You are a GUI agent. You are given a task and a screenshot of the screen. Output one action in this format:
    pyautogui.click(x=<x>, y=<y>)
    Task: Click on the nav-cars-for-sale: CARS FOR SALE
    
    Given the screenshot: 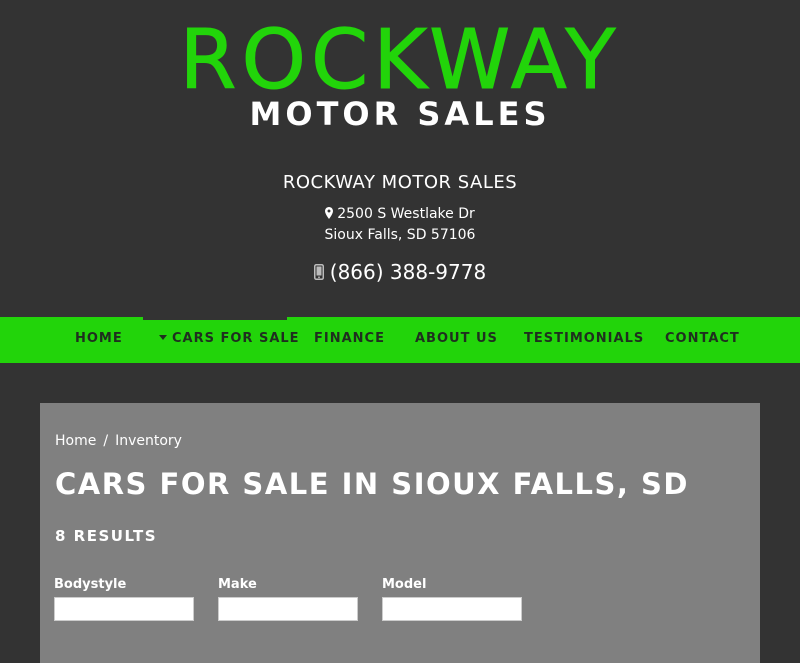 What is the action you would take?
    pyautogui.click(x=229, y=340)
    